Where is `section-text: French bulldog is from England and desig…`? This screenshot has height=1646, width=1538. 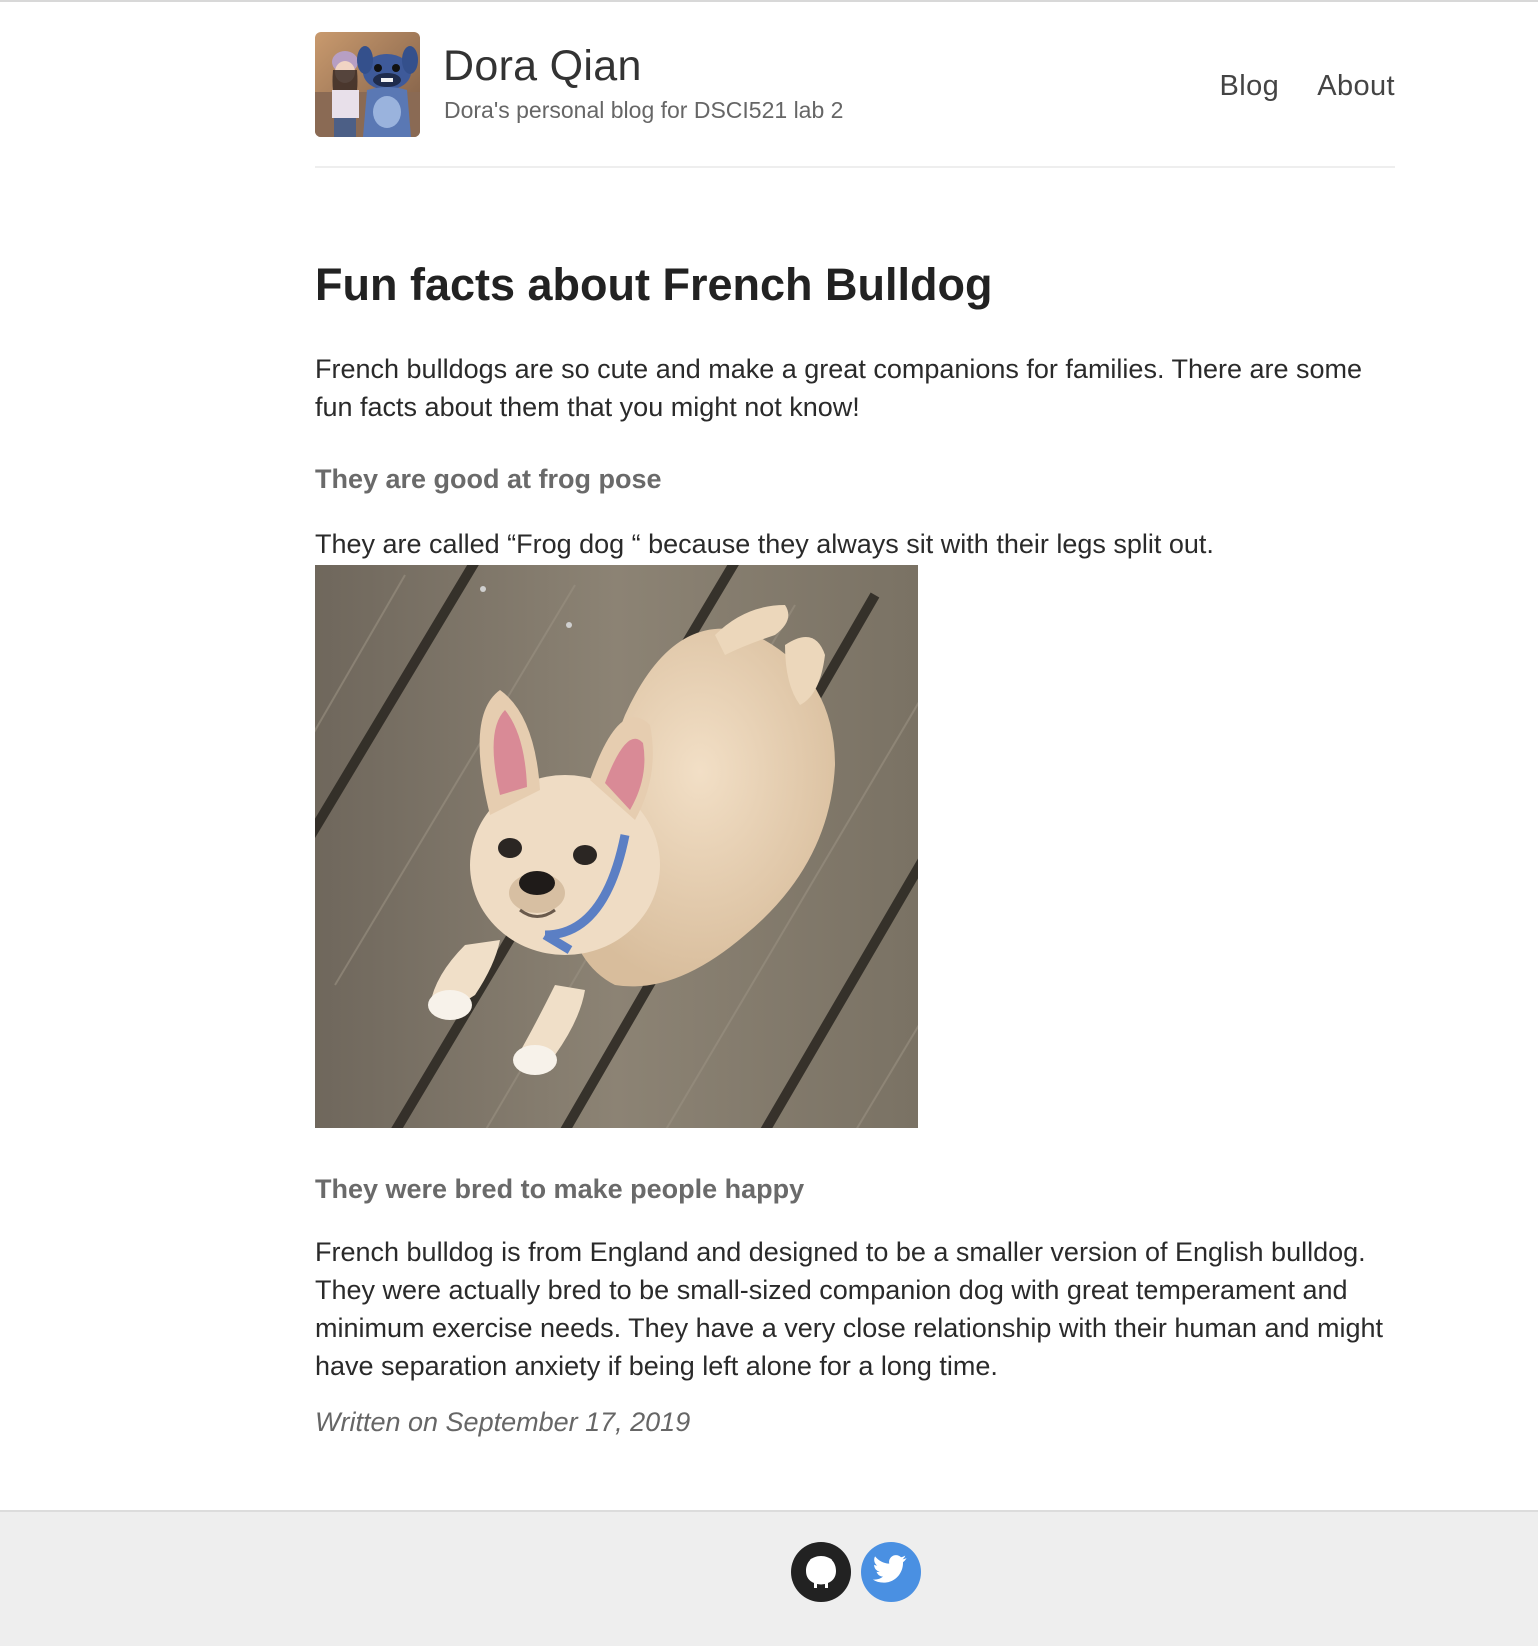 section-text: French bulldog is from England and desig… is located at coordinates (849, 1309).